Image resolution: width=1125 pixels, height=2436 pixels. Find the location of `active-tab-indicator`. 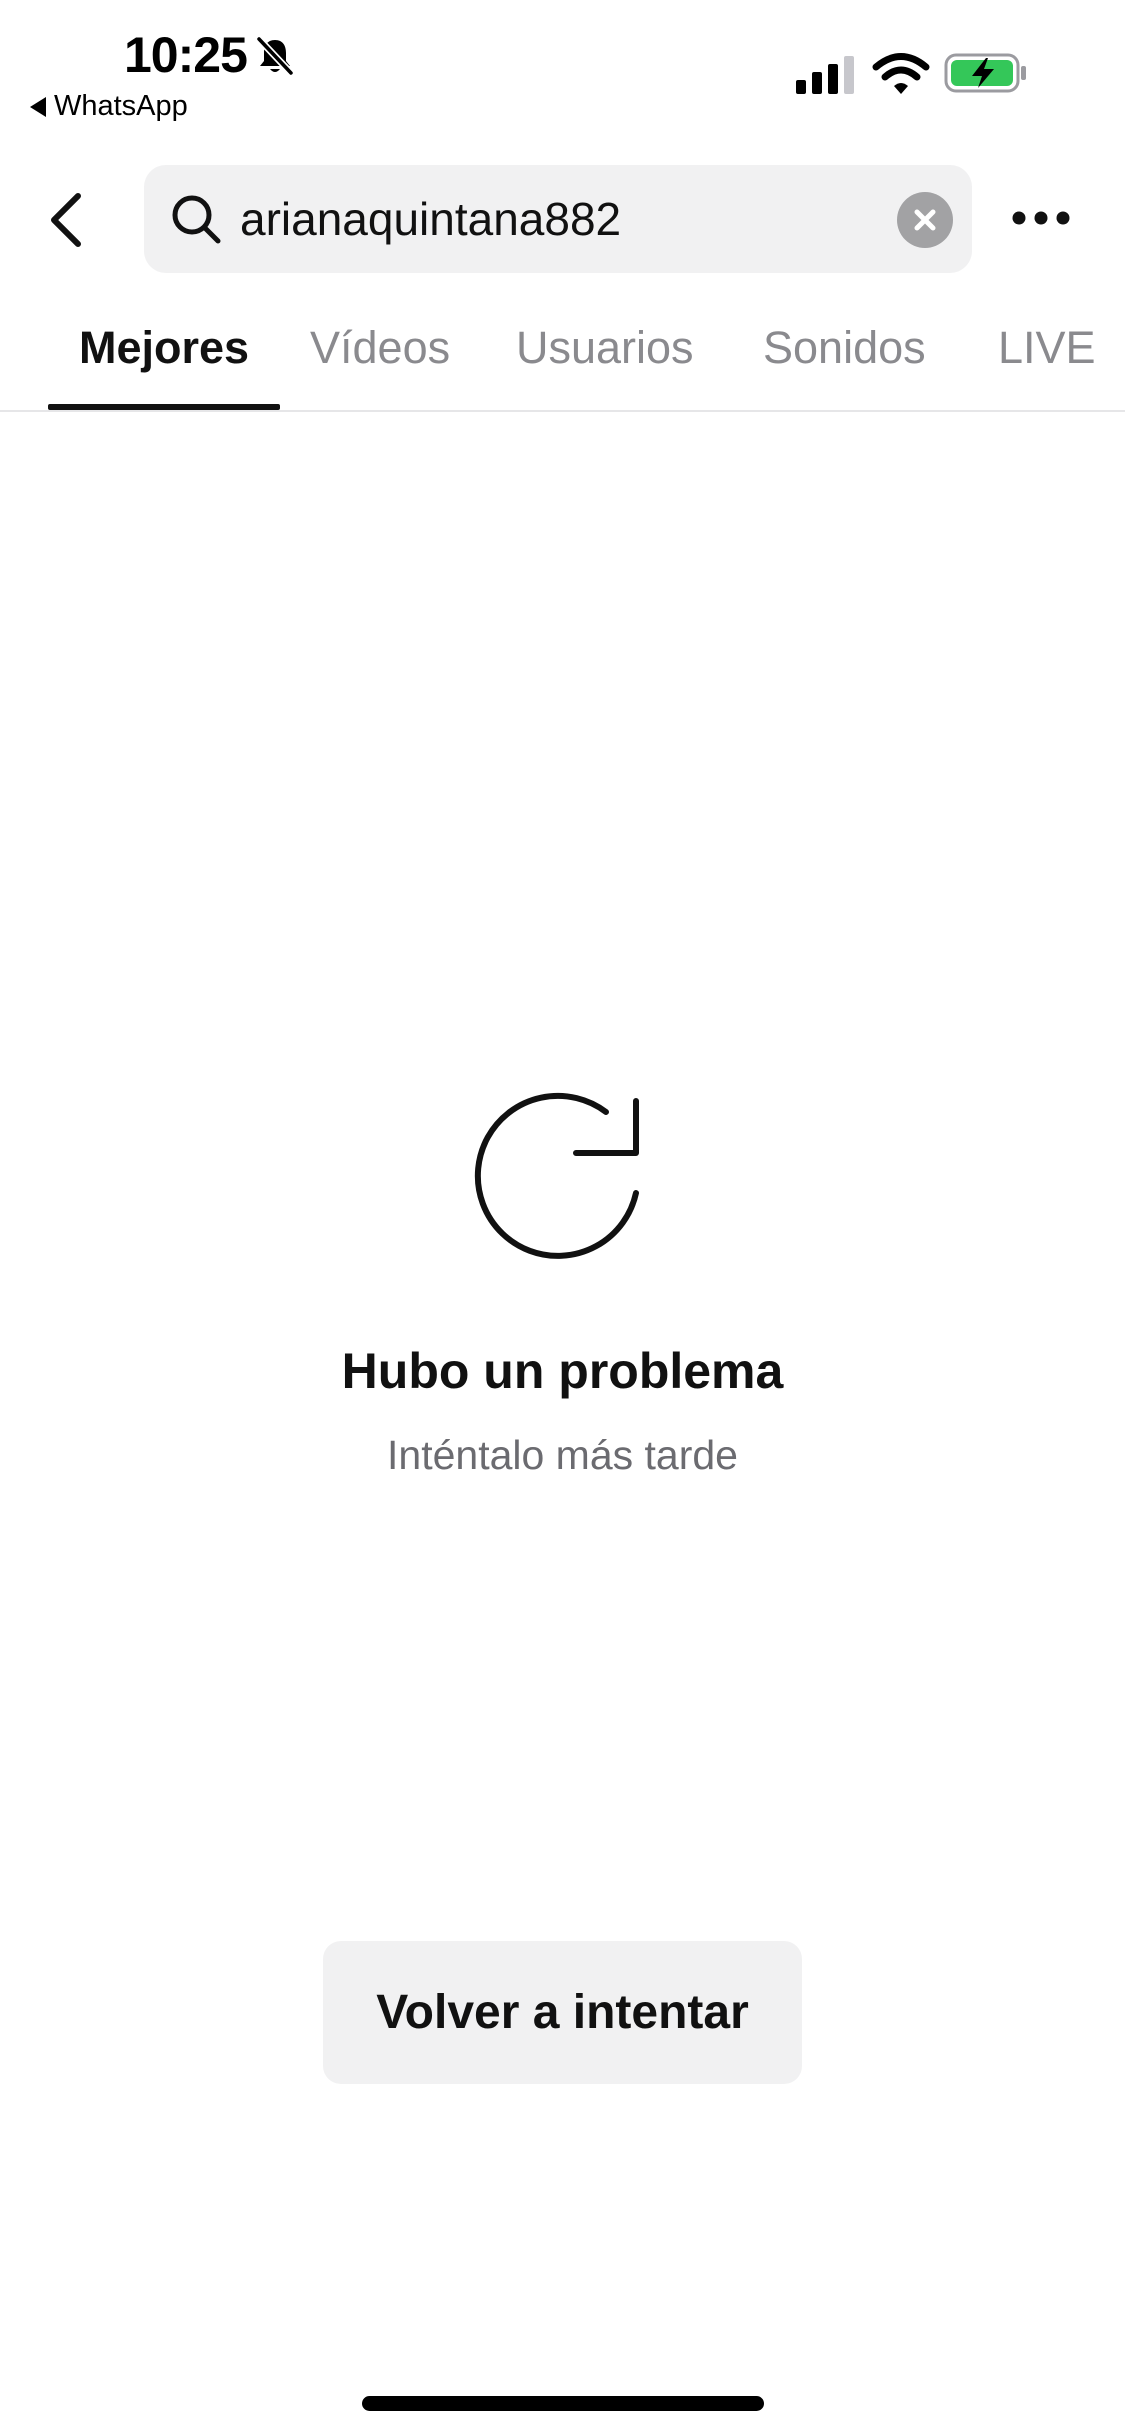

active-tab-indicator is located at coordinates (164, 407).